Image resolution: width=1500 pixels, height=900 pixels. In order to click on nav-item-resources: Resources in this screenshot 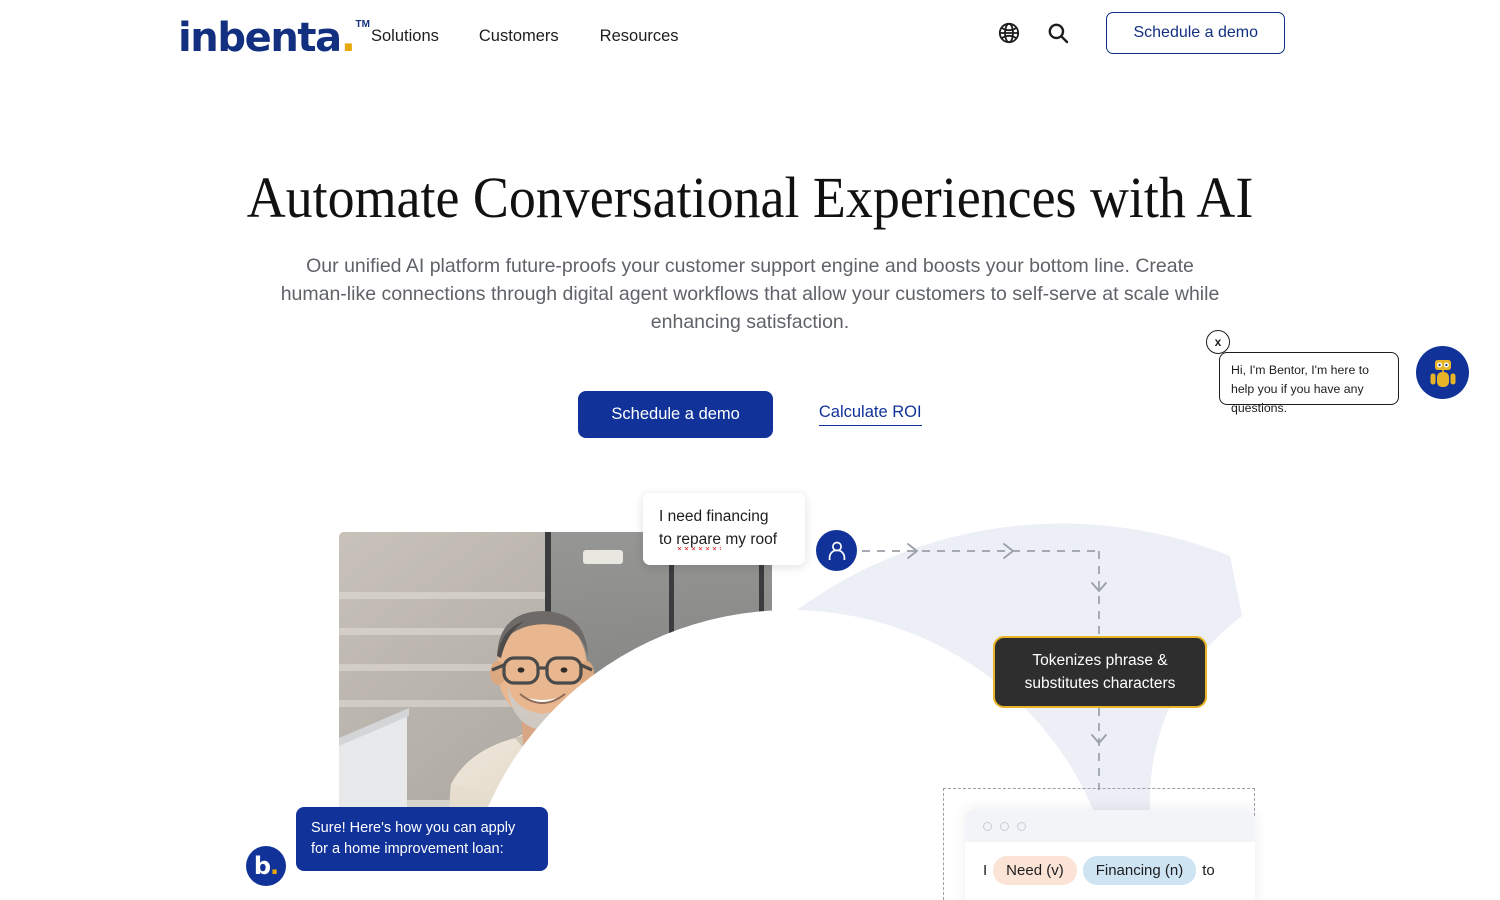, I will do `click(639, 36)`.